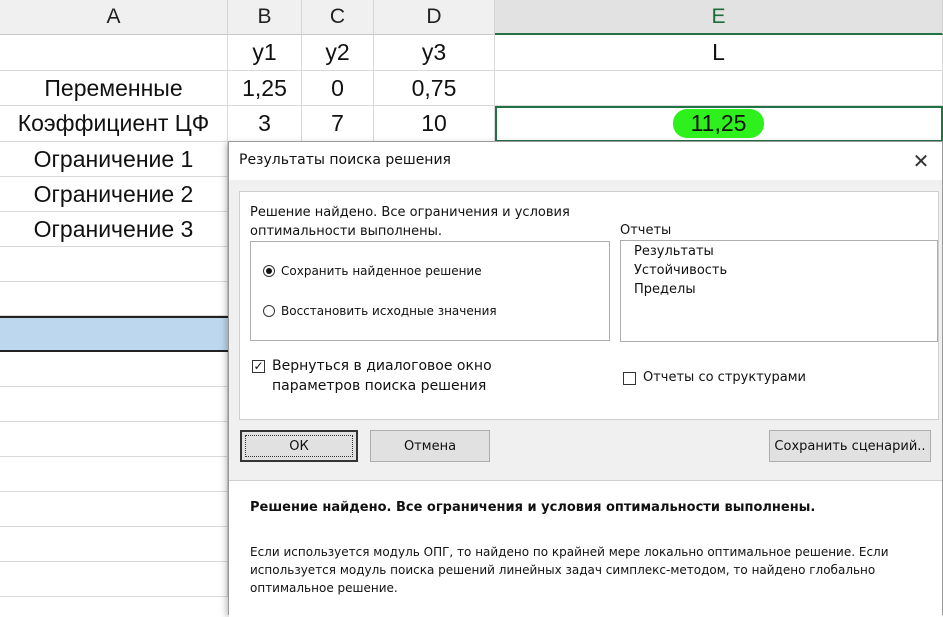 Image resolution: width=943 pixels, height=617 pixels. What do you see at coordinates (724, 377) in the screenshot?
I see `outline-reports-label: Отчеты со структурами` at bounding box center [724, 377].